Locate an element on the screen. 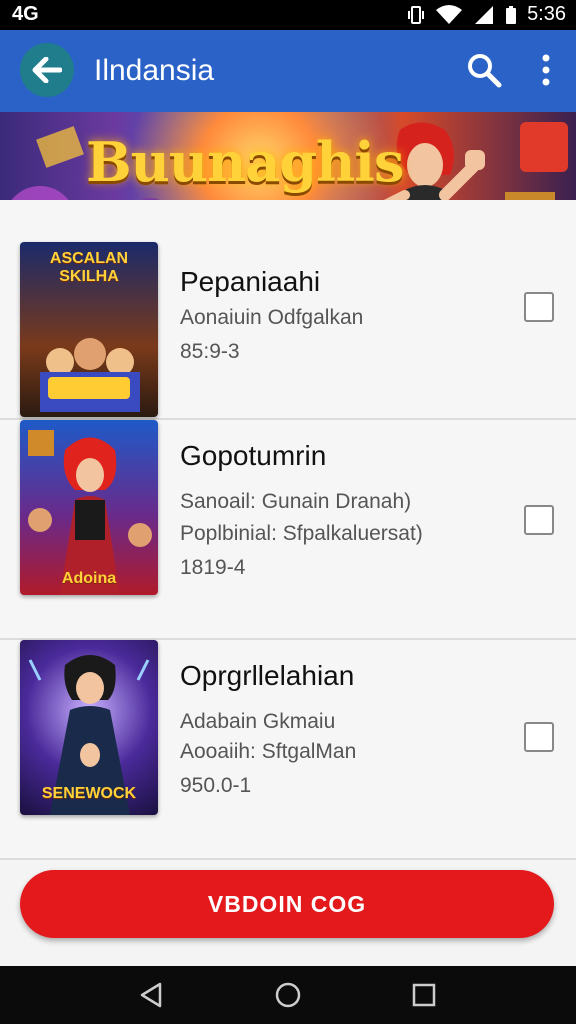  nav-recents-icon is located at coordinates (424, 995).